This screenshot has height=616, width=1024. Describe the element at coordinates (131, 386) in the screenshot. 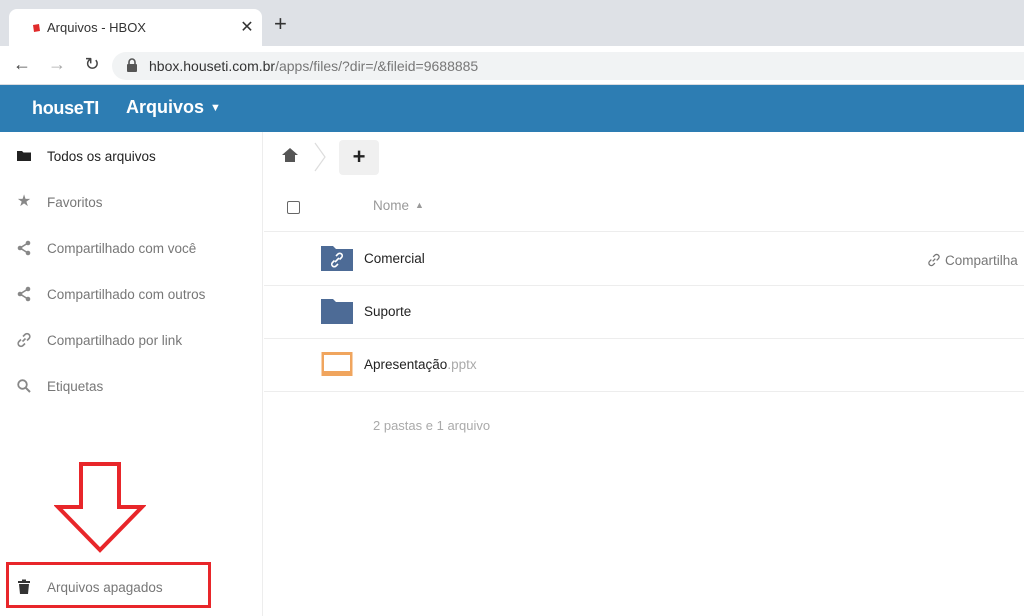

I see `sidebar-item-tags: Etiquetas` at that location.